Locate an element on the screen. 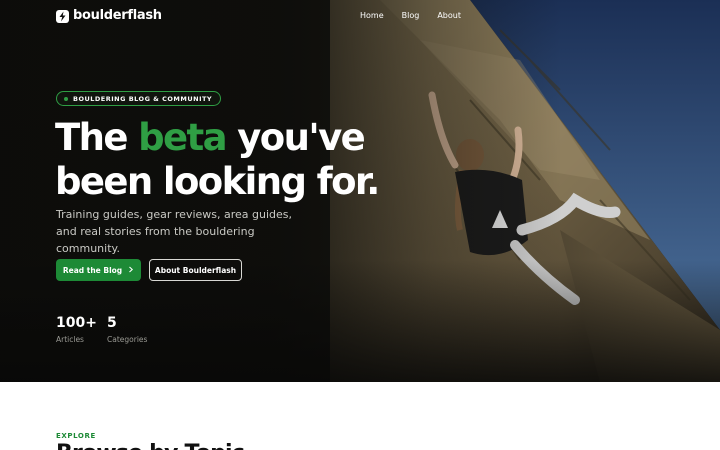 This screenshot has width=720, height=450. stat-label: Categories is located at coordinates (127, 339).